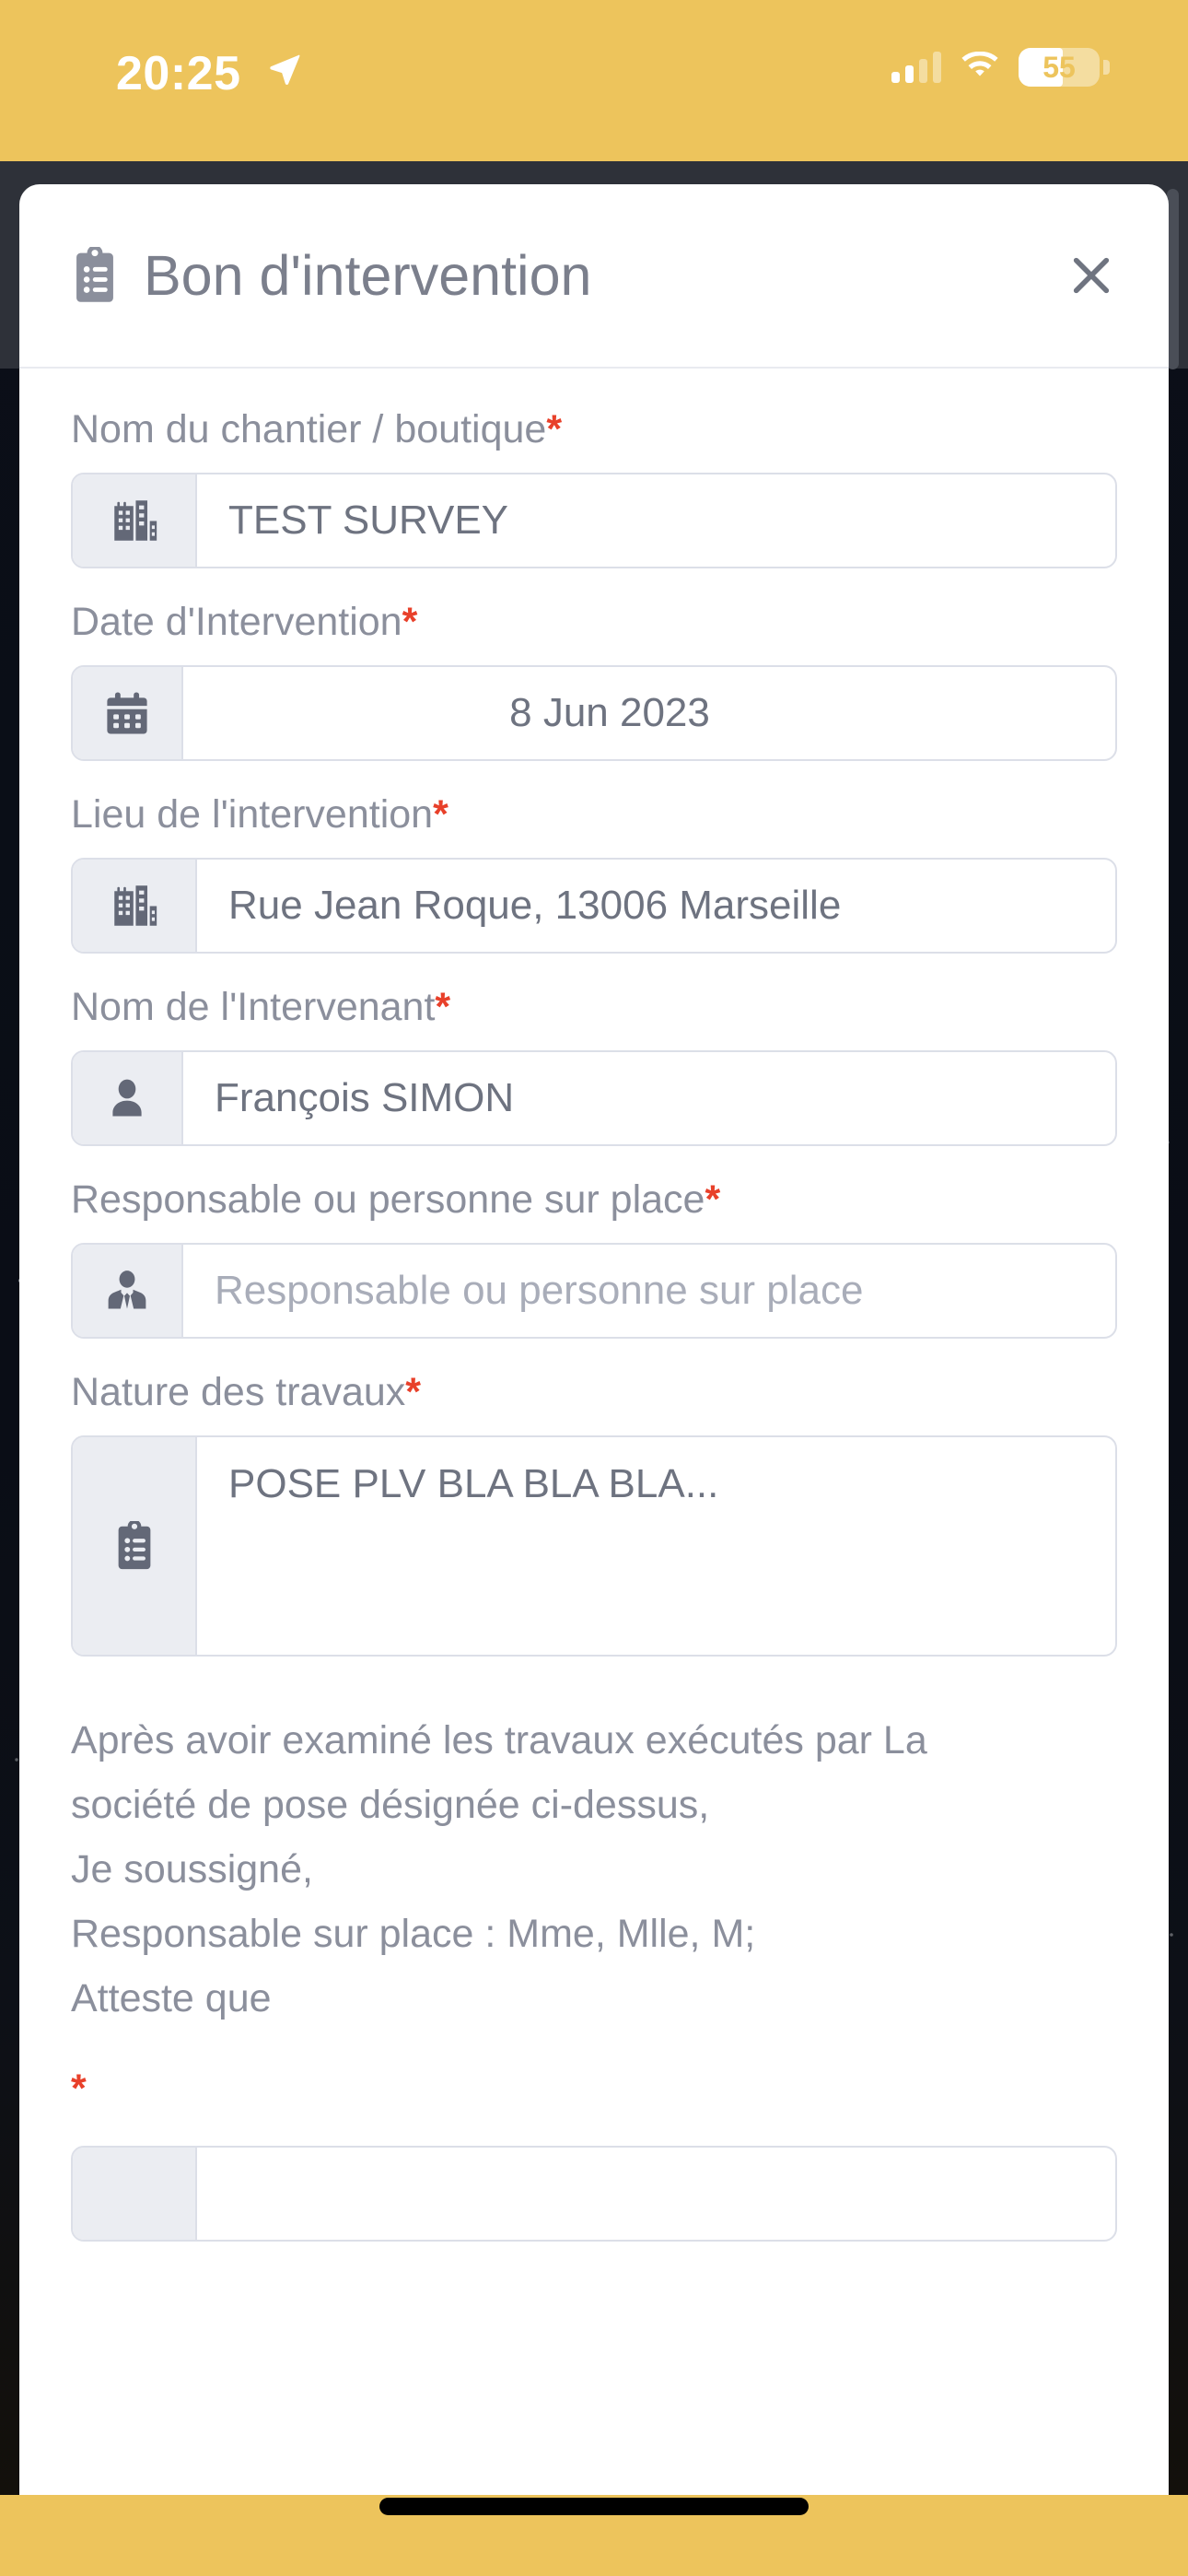  What do you see at coordinates (594, 520) in the screenshot?
I see `text-input-nom-du-chantier: TEST SURVEY` at bounding box center [594, 520].